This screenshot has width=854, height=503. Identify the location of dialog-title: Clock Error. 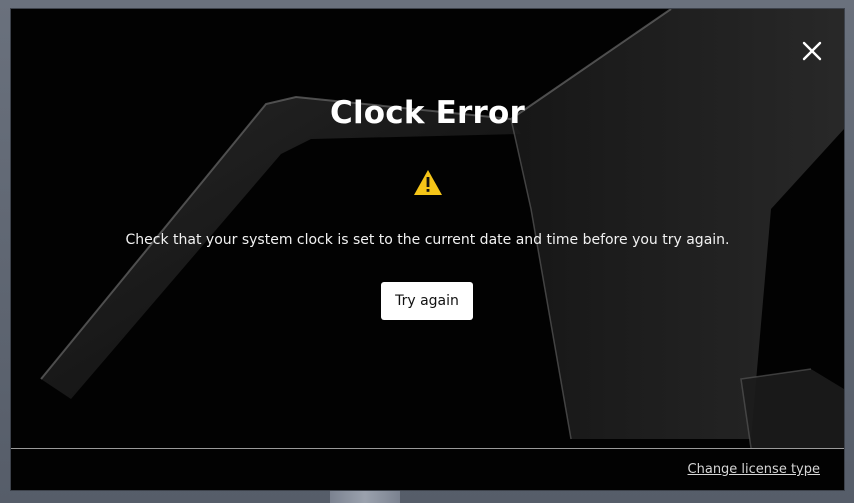
(427, 113).